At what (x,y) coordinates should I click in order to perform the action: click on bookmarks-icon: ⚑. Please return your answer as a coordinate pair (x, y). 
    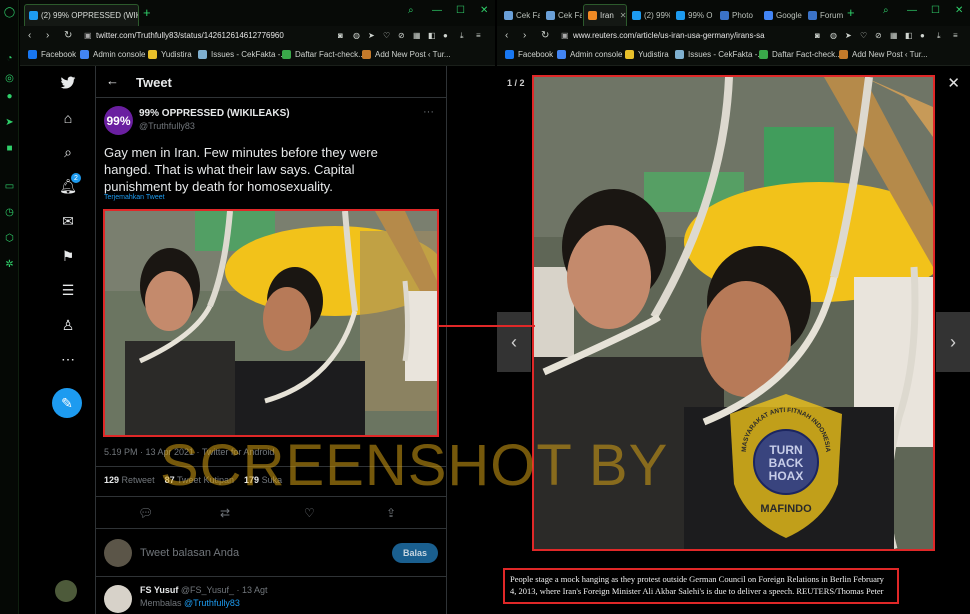
    Looking at the image, I should click on (68, 256).